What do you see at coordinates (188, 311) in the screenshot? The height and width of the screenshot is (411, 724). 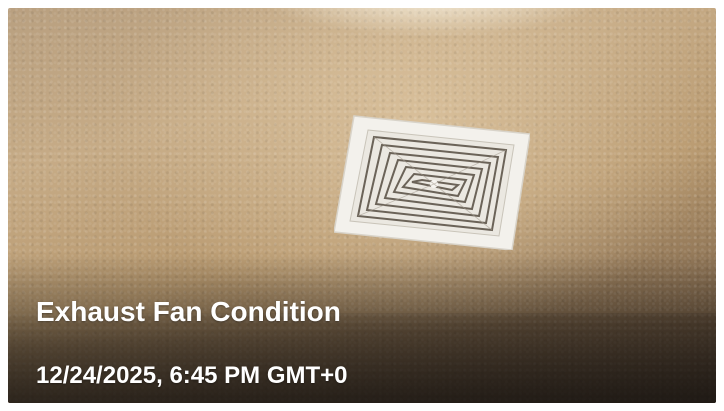 I see `photo-title: Exhaust Fan Condition` at bounding box center [188, 311].